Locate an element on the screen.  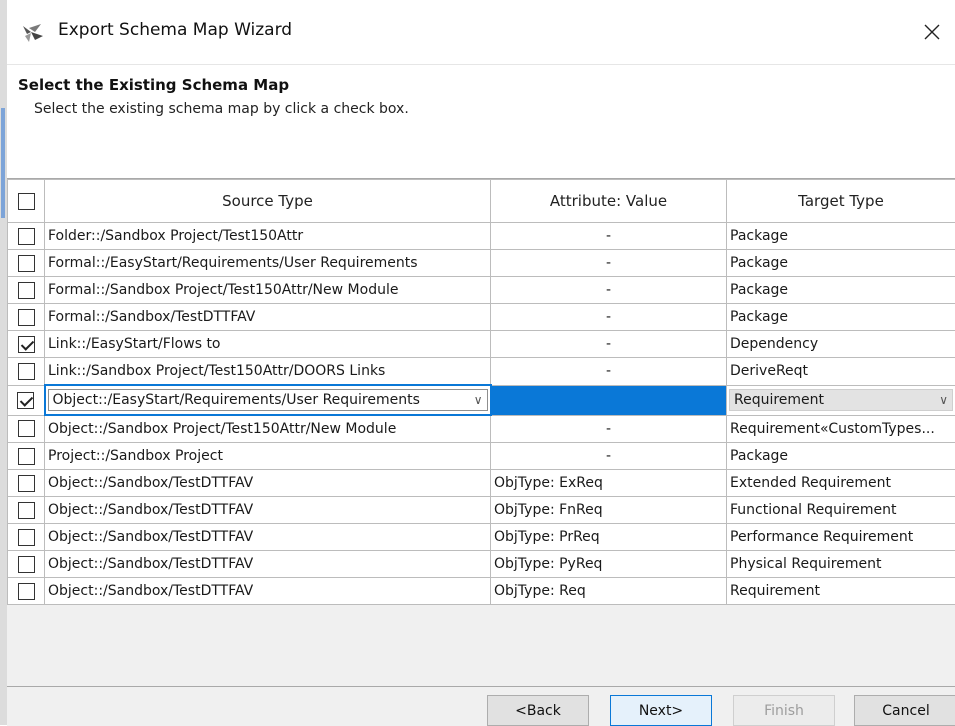
cancel-button: Cancel is located at coordinates (904, 710).